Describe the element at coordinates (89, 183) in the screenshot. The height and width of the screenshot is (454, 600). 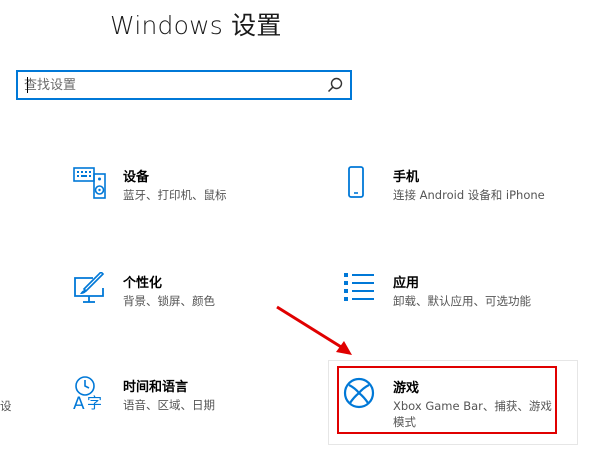
I see `keyboard-speaker-icon` at that location.